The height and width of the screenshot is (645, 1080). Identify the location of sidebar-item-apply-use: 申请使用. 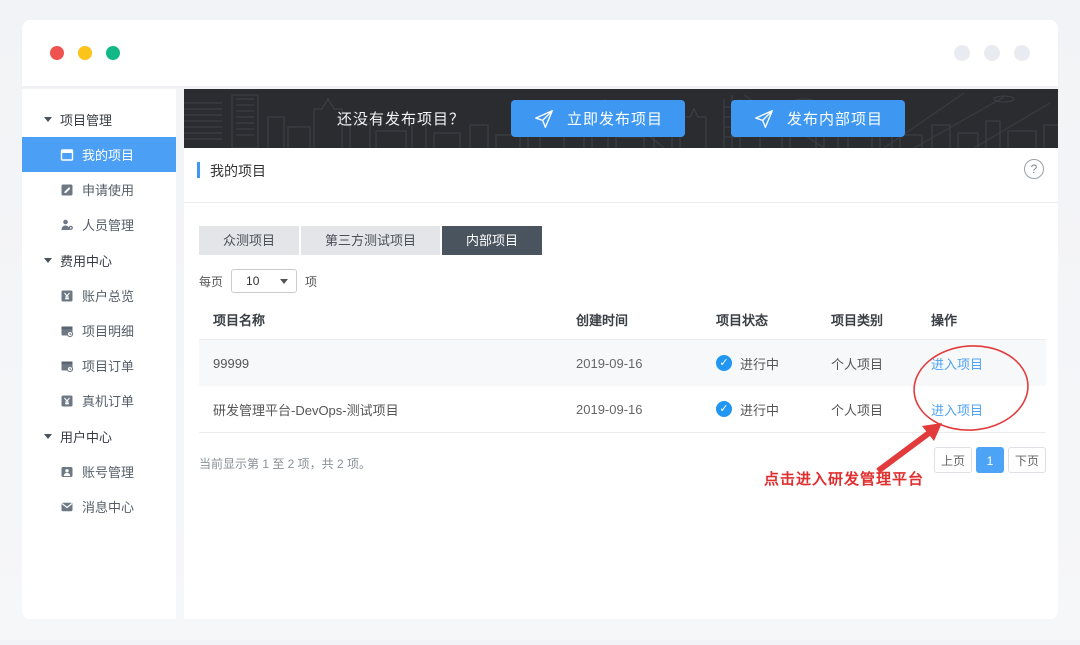
(99, 189).